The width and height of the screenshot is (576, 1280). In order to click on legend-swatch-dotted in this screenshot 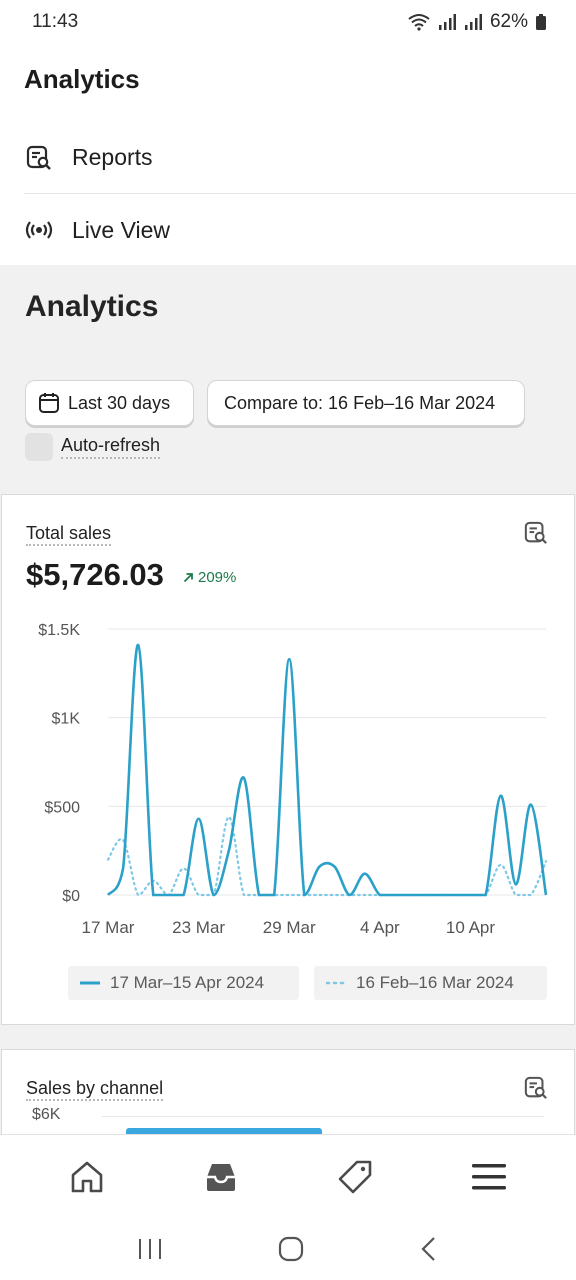, I will do `click(336, 983)`.